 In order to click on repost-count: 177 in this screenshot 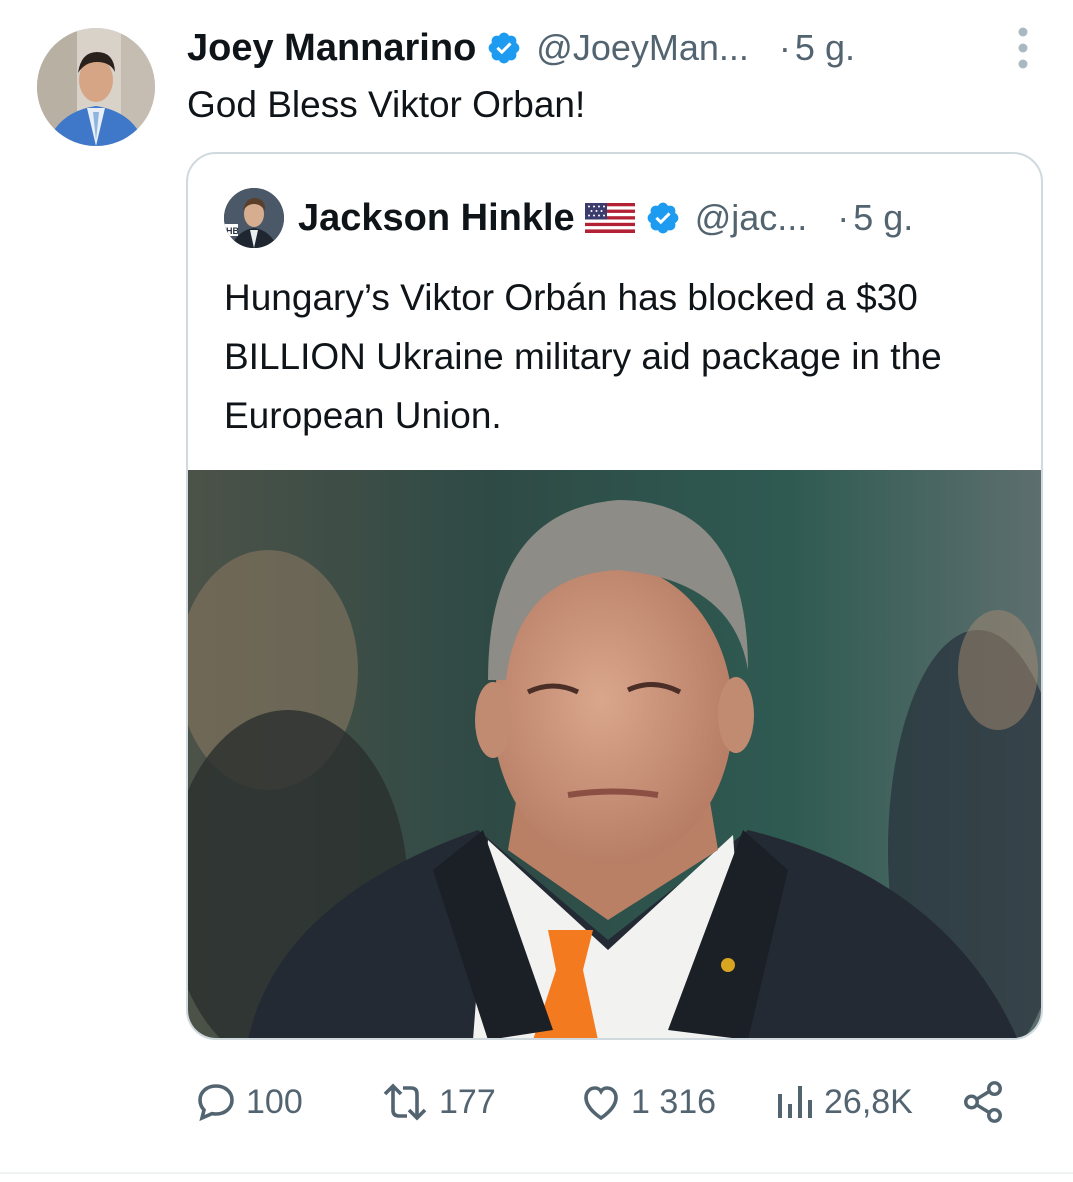, I will do `click(467, 1101)`.